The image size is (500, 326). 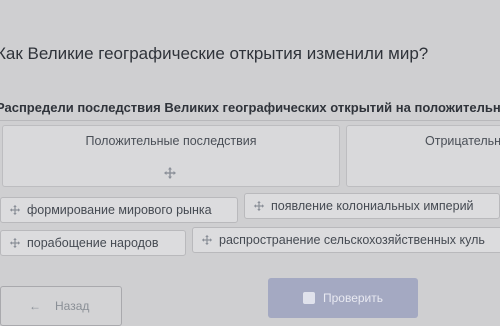 I want to click on draggable-answer-chip: порабощение народов, so click(x=93, y=243).